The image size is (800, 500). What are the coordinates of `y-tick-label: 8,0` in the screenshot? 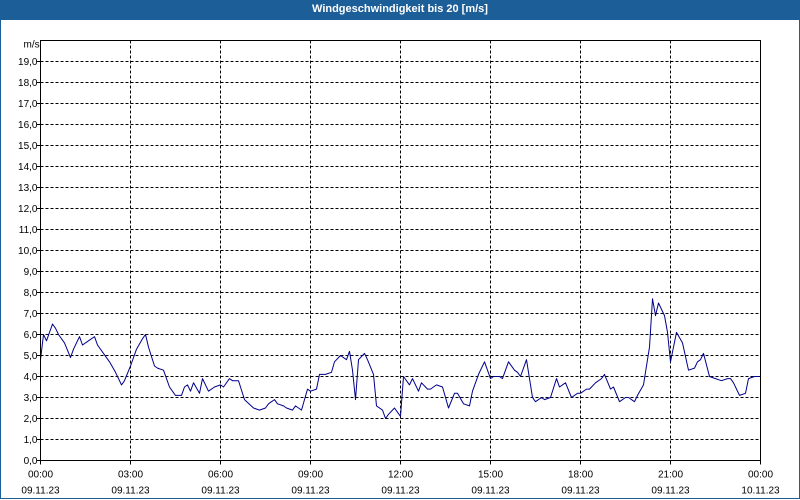 It's located at (31, 293).